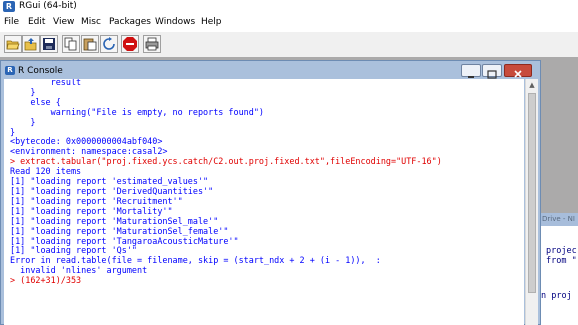 This screenshot has height=325, width=578. I want to click on minimize-button, so click(471, 71).